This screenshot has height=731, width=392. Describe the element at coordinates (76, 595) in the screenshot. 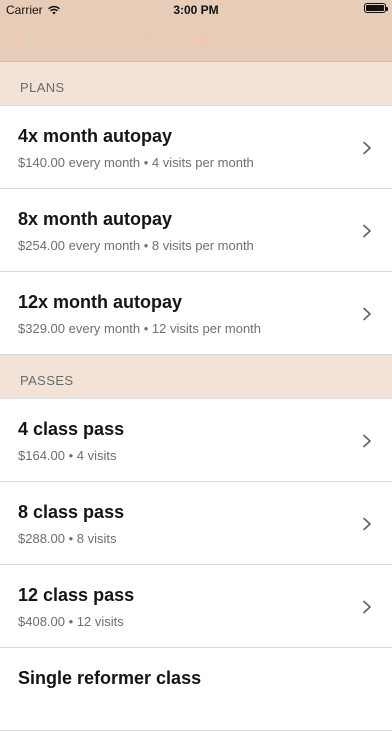

I see `item-title: 12 class pass` at that location.